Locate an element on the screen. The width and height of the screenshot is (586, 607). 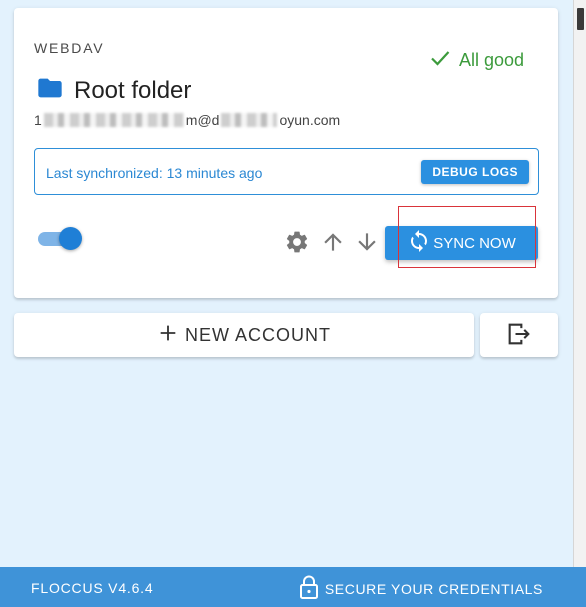
window-edge-mark is located at coordinates (580, 19).